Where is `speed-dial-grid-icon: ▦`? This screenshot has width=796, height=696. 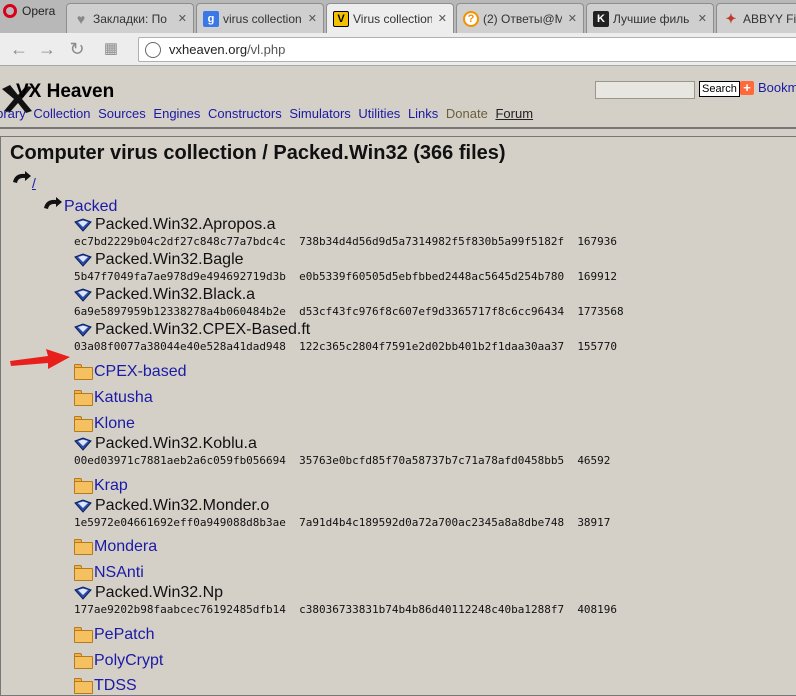 speed-dial-grid-icon: ▦ is located at coordinates (111, 49).